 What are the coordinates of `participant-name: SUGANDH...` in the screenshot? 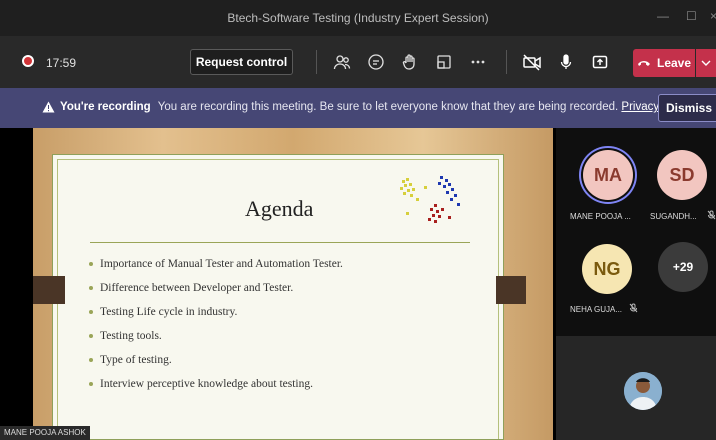 It's located at (673, 216).